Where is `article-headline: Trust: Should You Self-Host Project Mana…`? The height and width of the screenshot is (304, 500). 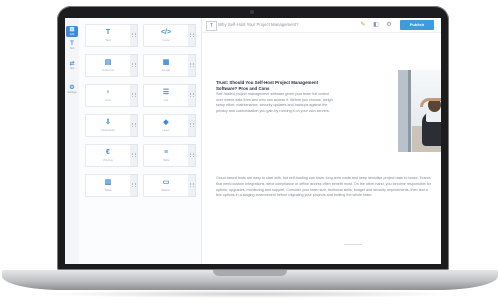 article-headline: Trust: Should You Self-Host Project Mana… is located at coordinates (275, 86).